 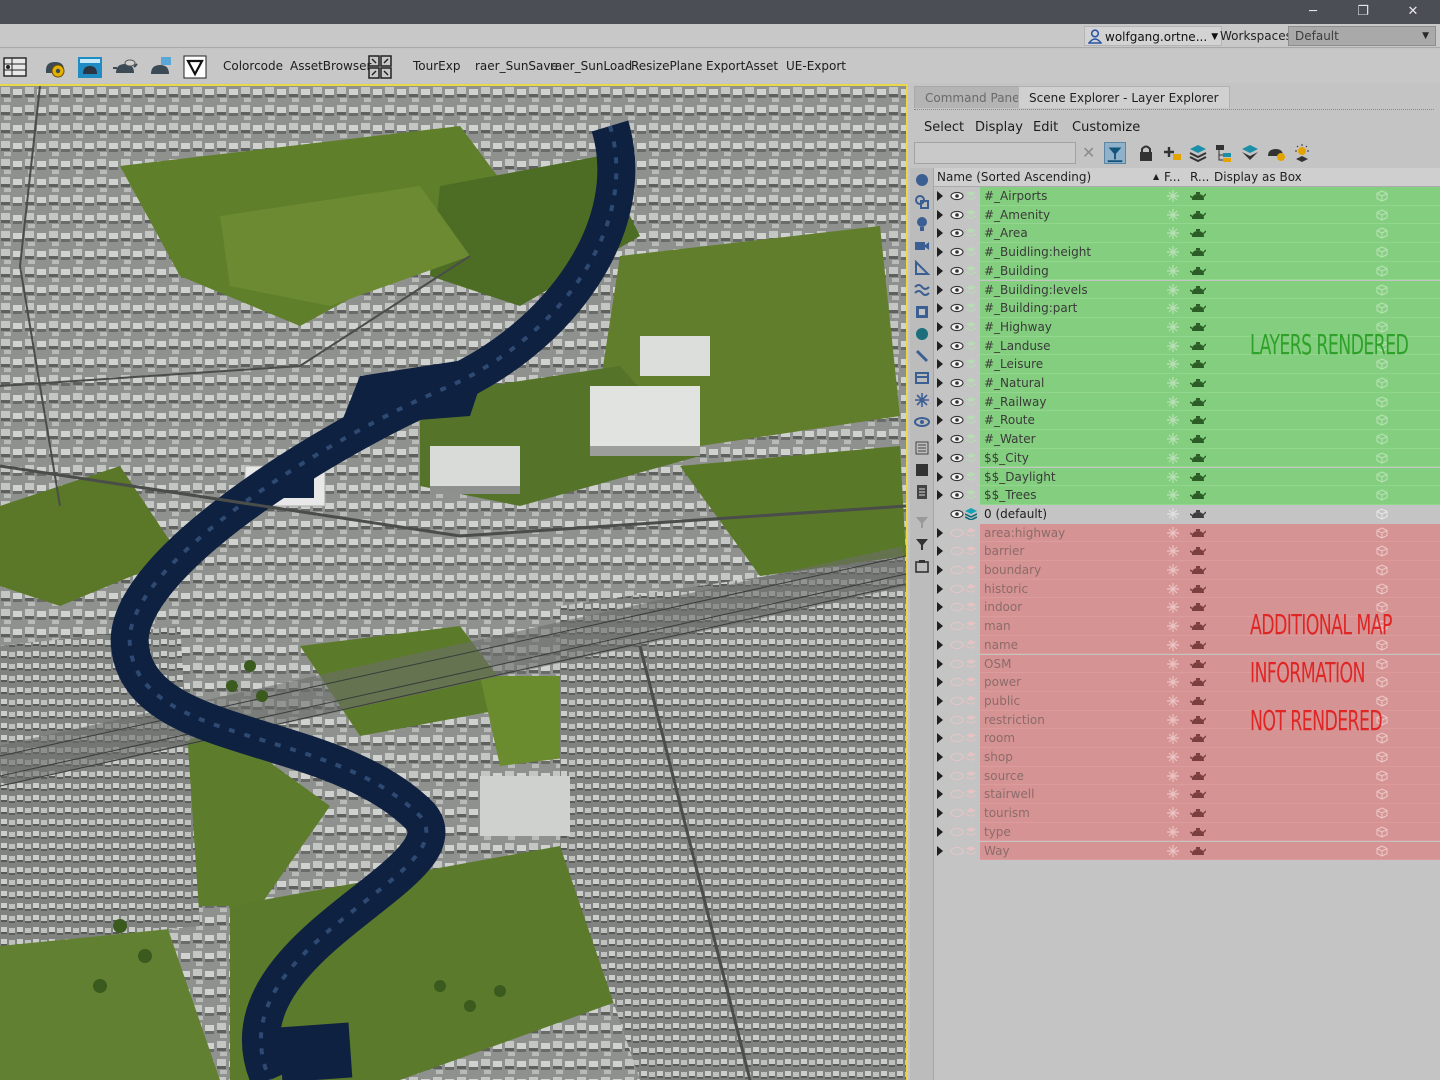 I want to click on filter-off-icon, so click(x=922, y=522).